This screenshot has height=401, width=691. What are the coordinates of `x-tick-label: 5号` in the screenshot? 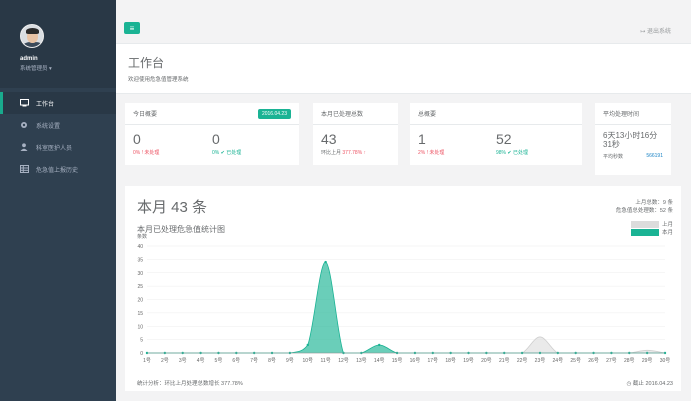 It's located at (219, 361).